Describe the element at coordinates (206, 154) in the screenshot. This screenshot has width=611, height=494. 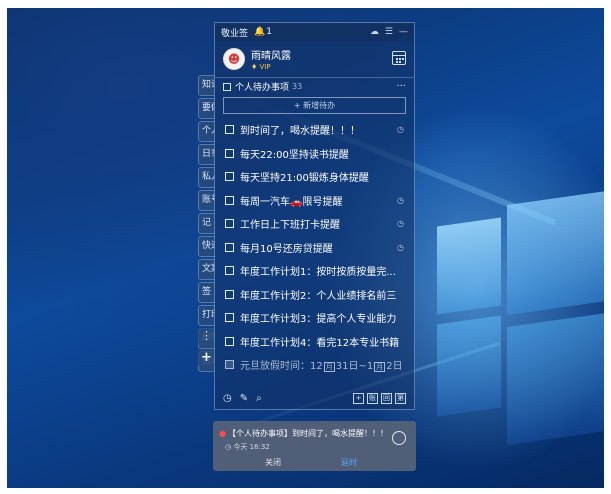
I see `side-tab: 日事` at that location.